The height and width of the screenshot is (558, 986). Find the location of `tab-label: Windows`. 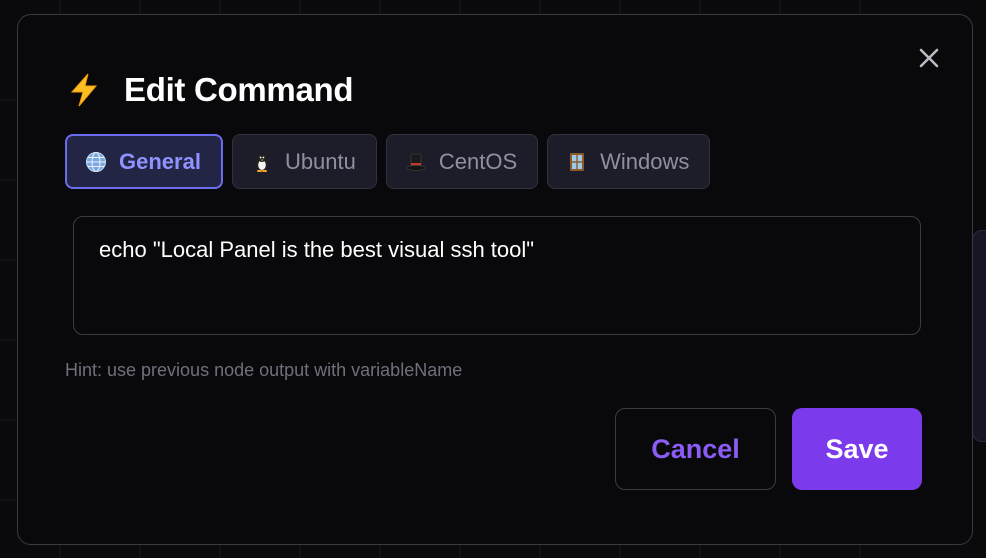

tab-label: Windows is located at coordinates (645, 161).